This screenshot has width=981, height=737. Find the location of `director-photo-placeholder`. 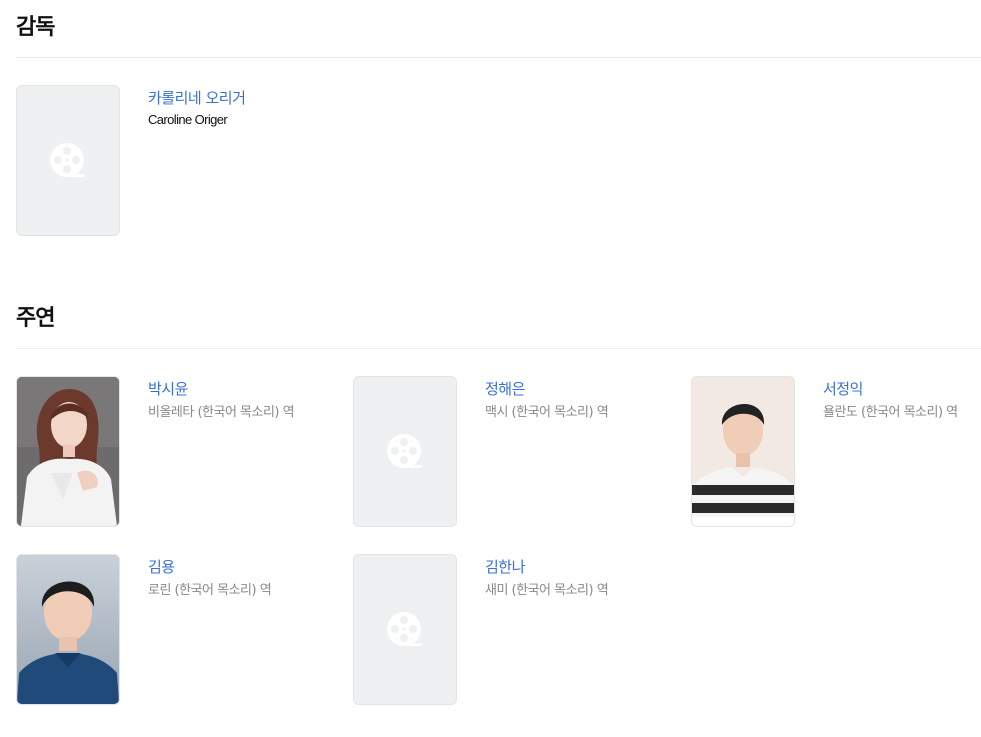

director-photo-placeholder is located at coordinates (68, 160).